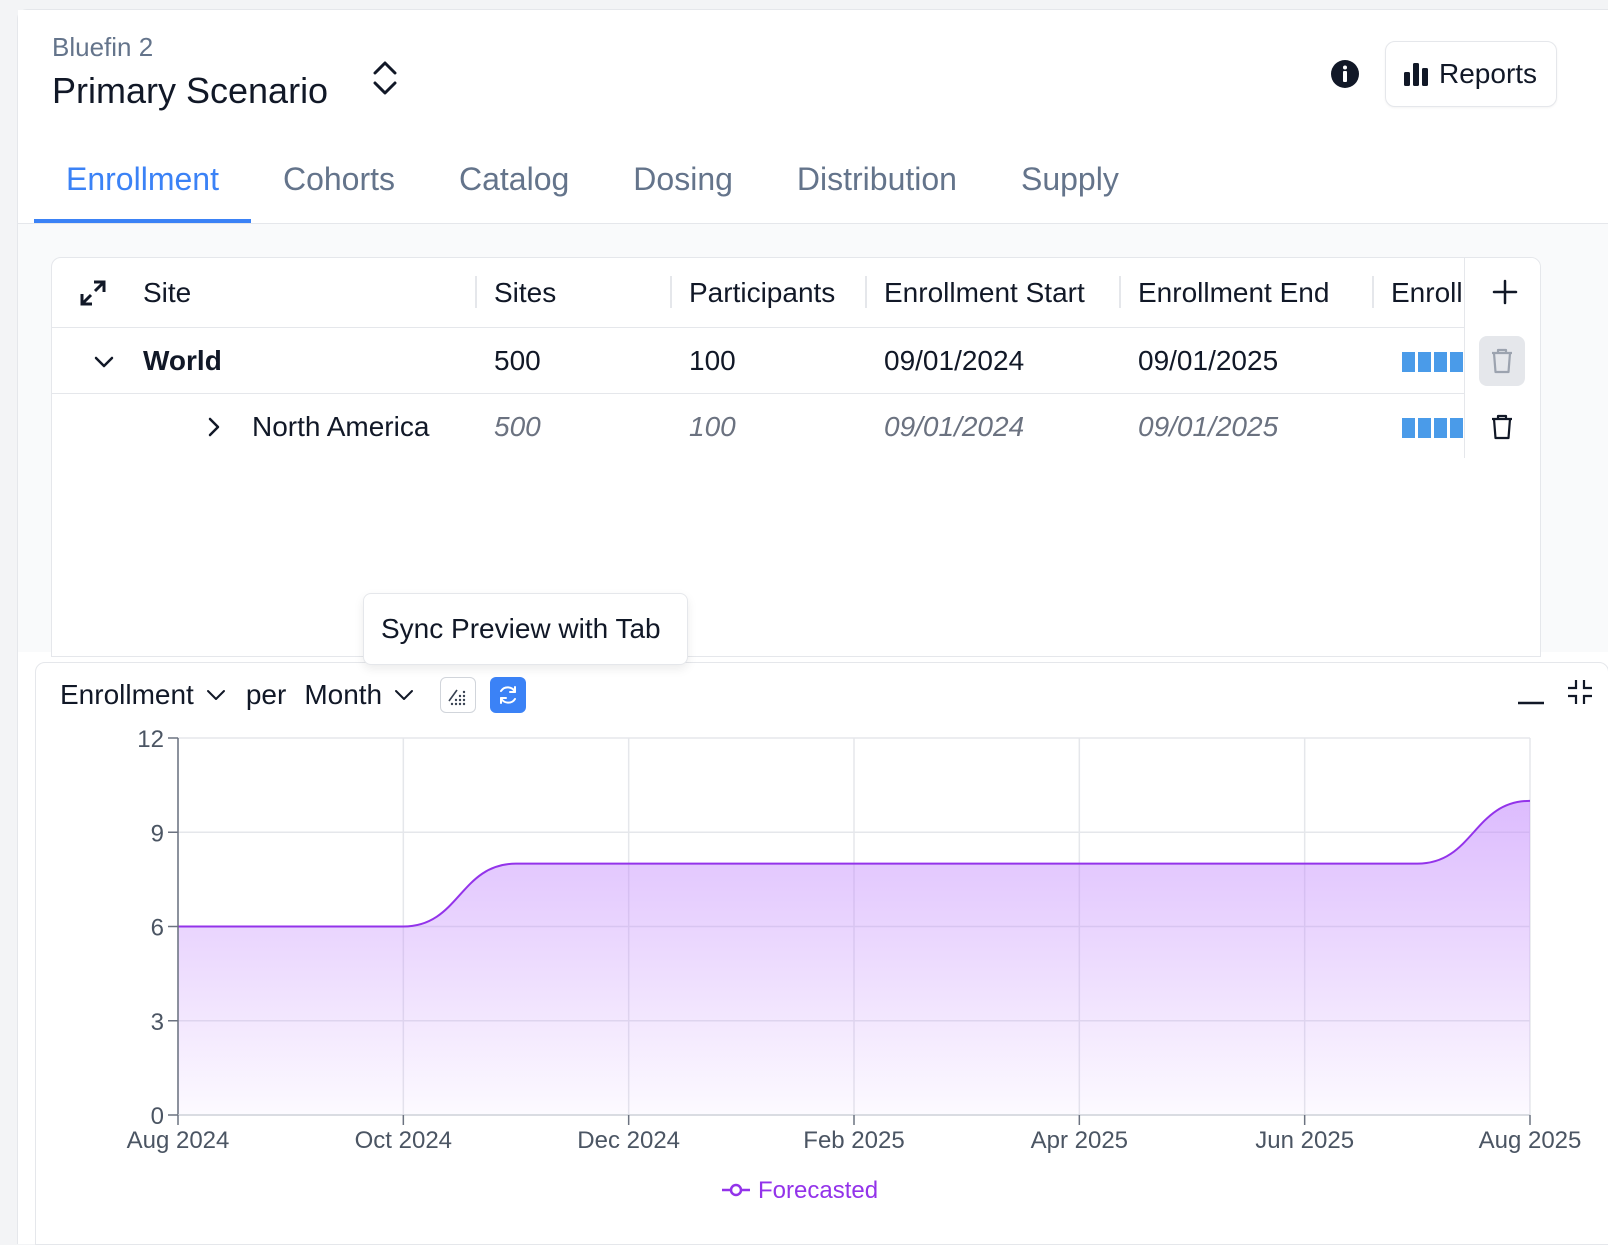  I want to click on col-enroll: Enroll, so click(1427, 293).